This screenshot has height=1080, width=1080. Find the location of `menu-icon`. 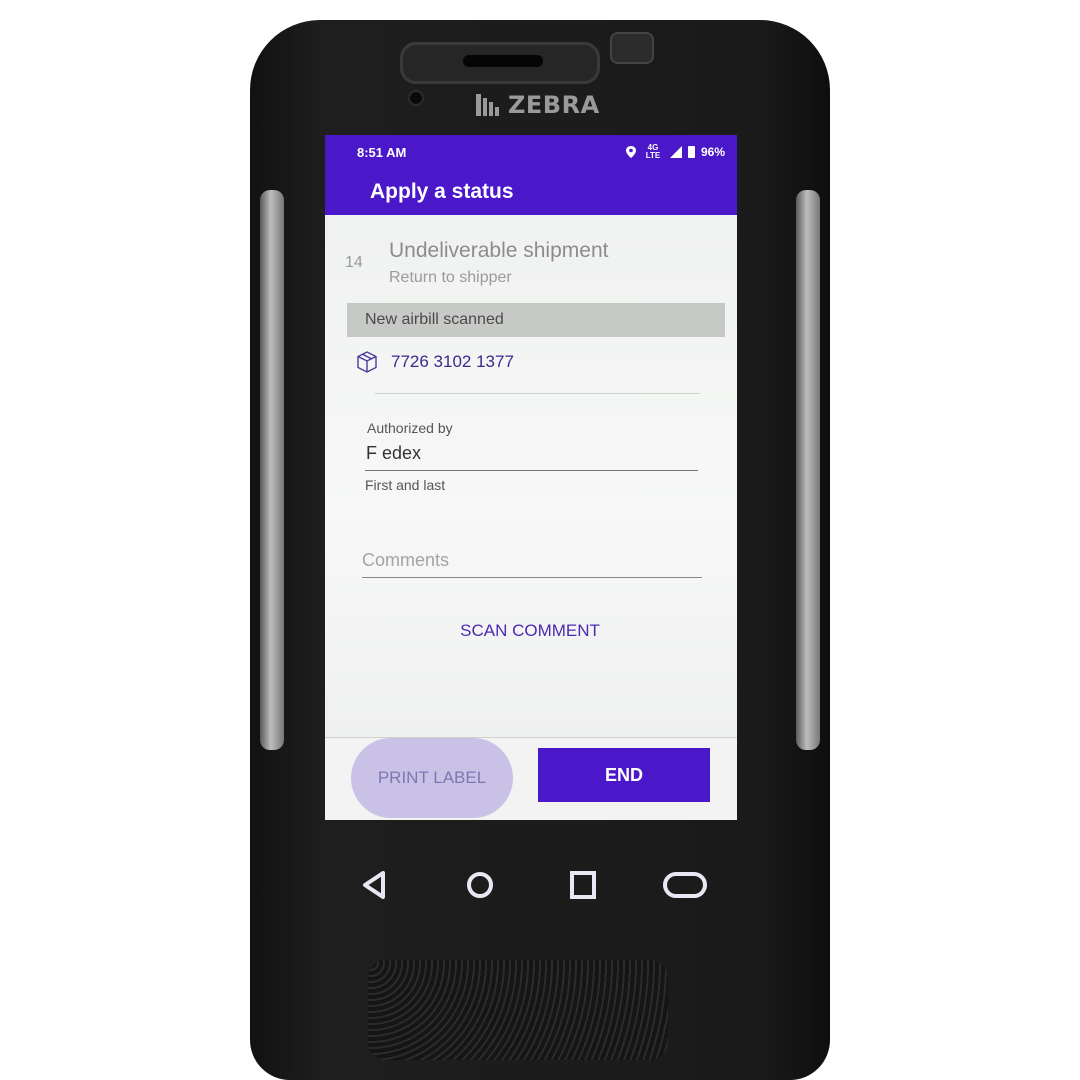

menu-icon is located at coordinates (685, 885).